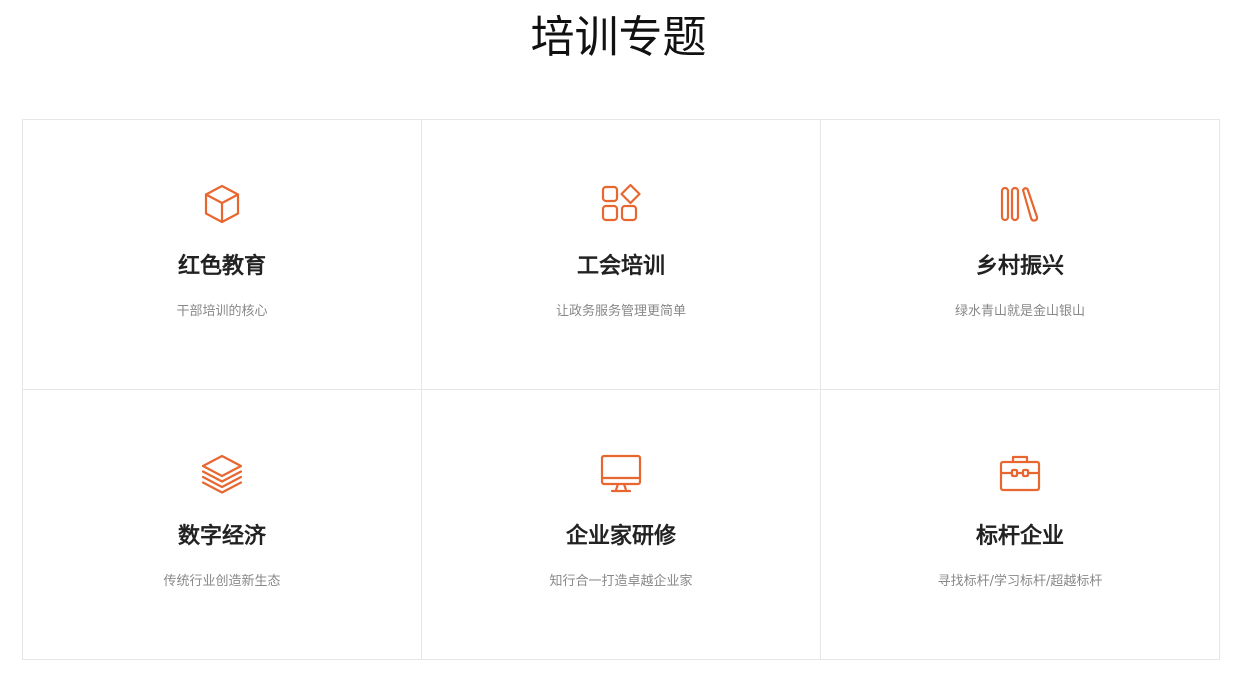  What do you see at coordinates (222, 311) in the screenshot?
I see `topic-subtitle: 干部培训的核心` at bounding box center [222, 311].